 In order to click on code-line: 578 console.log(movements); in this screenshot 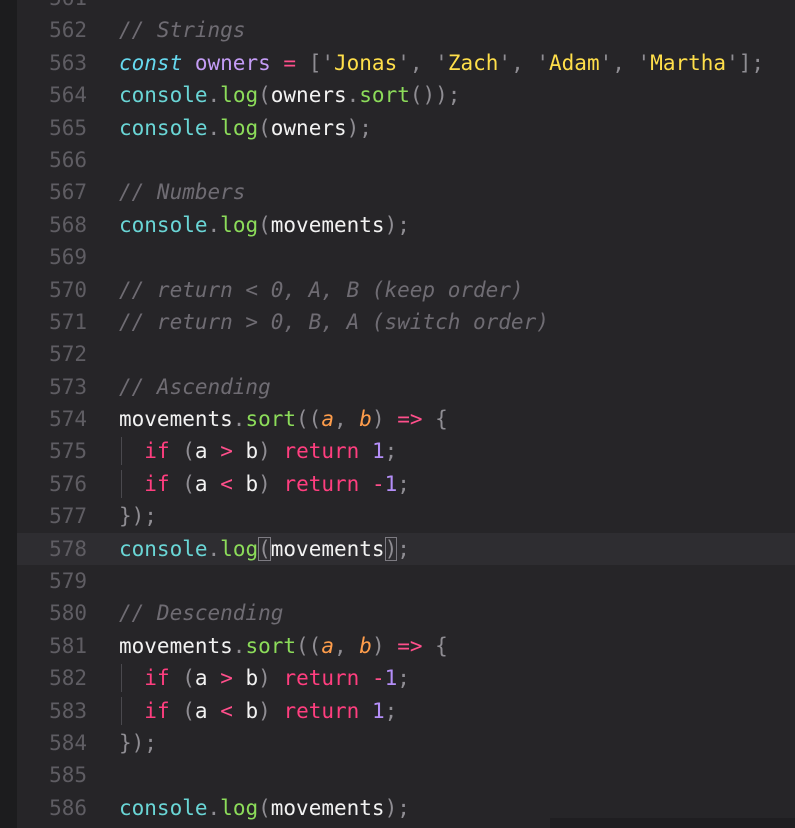, I will do `click(406, 549)`.